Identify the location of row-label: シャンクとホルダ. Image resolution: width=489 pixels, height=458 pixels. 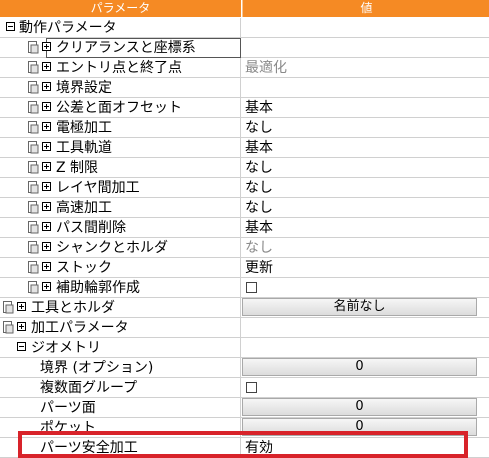
(112, 248).